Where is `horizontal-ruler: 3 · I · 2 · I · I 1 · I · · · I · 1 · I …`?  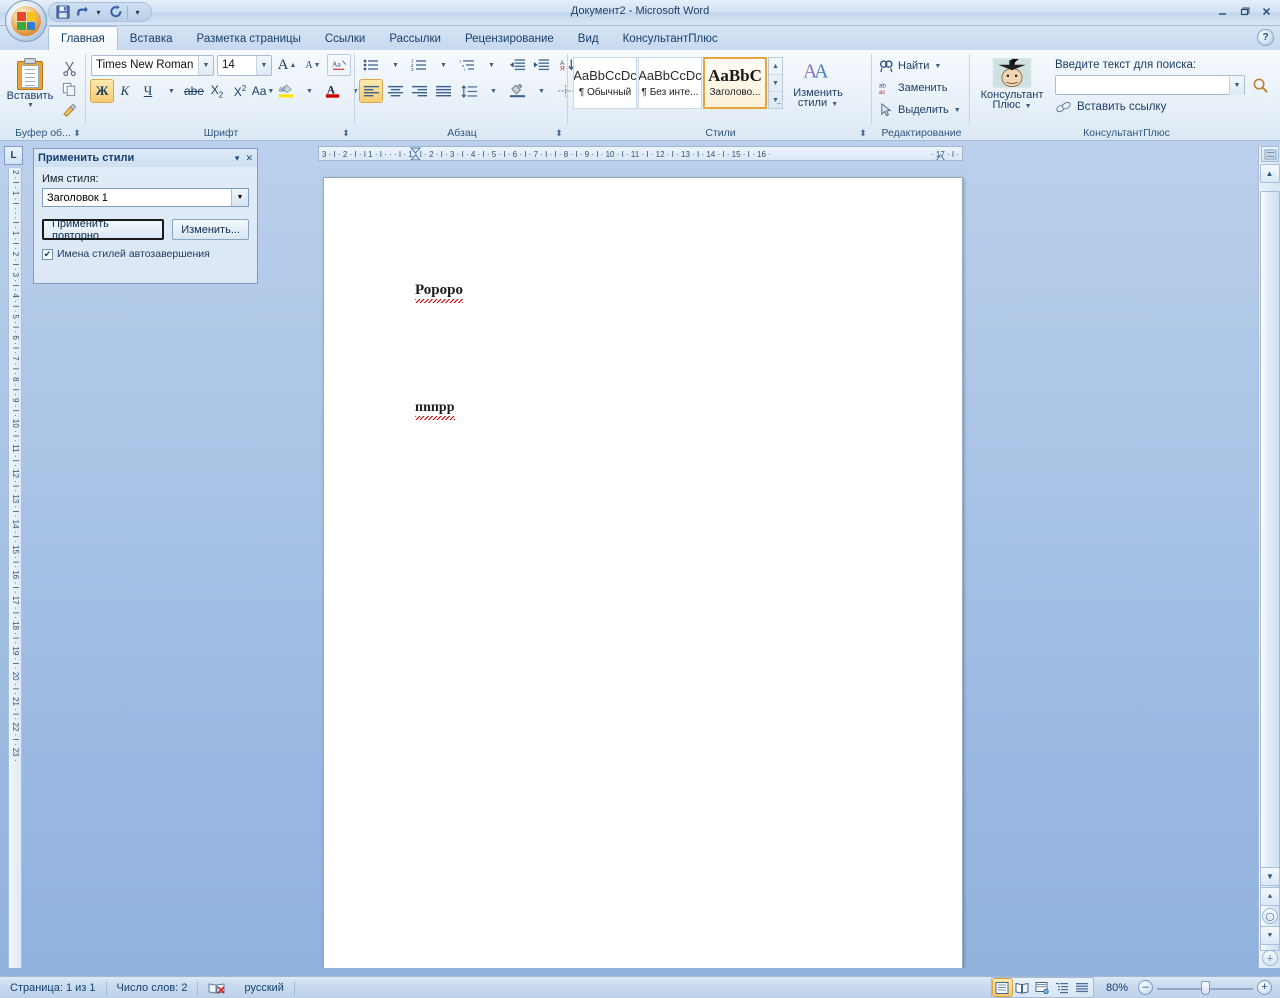
horizontal-ruler: 3 · I · 2 · I · I 1 · I · · · I · 1 · I … is located at coordinates (640, 153).